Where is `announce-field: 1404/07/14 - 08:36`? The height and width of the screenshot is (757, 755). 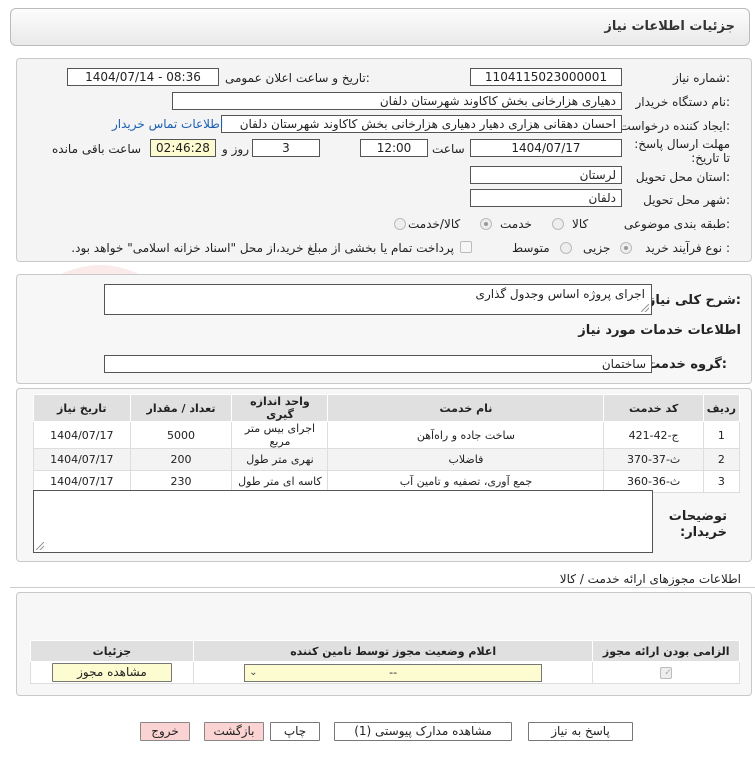 announce-field: 1404/07/14 - 08:36 is located at coordinates (143, 77).